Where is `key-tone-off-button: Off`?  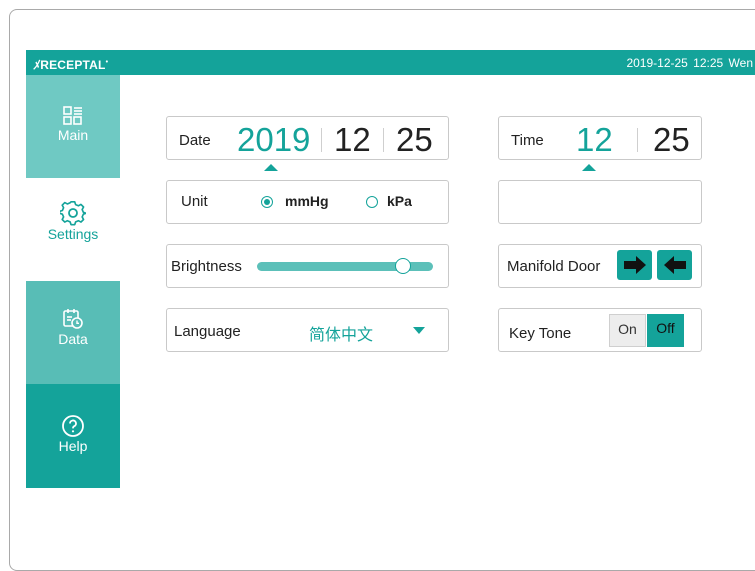
key-tone-off-button: Off is located at coordinates (665, 330).